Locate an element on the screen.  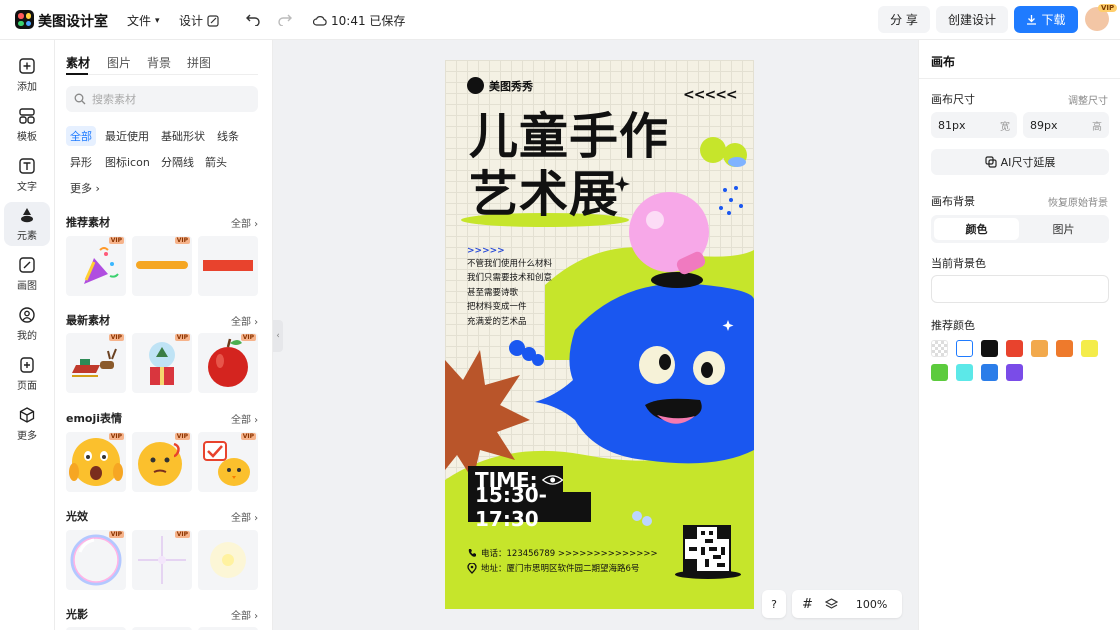
see-all-latest: 全部 › is located at coordinates (244, 320).